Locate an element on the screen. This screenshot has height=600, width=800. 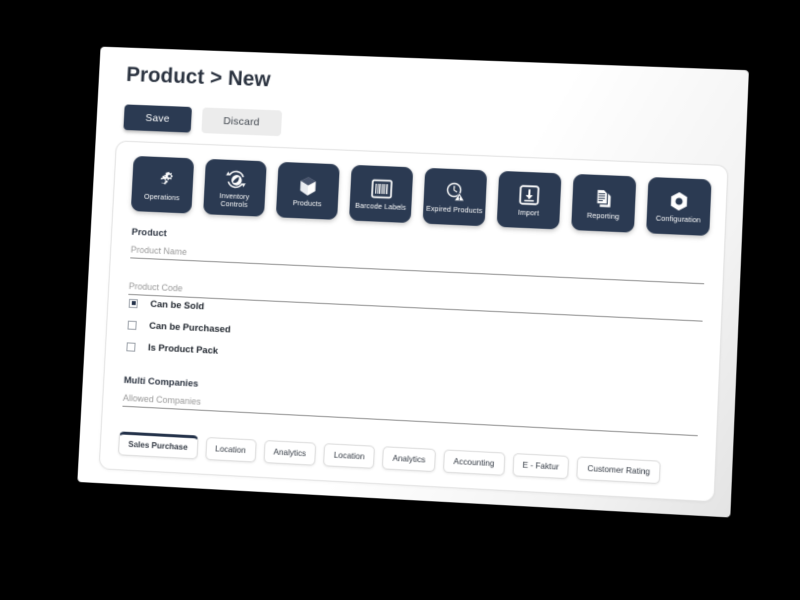
allowed-companies-underline is located at coordinates (410, 421).